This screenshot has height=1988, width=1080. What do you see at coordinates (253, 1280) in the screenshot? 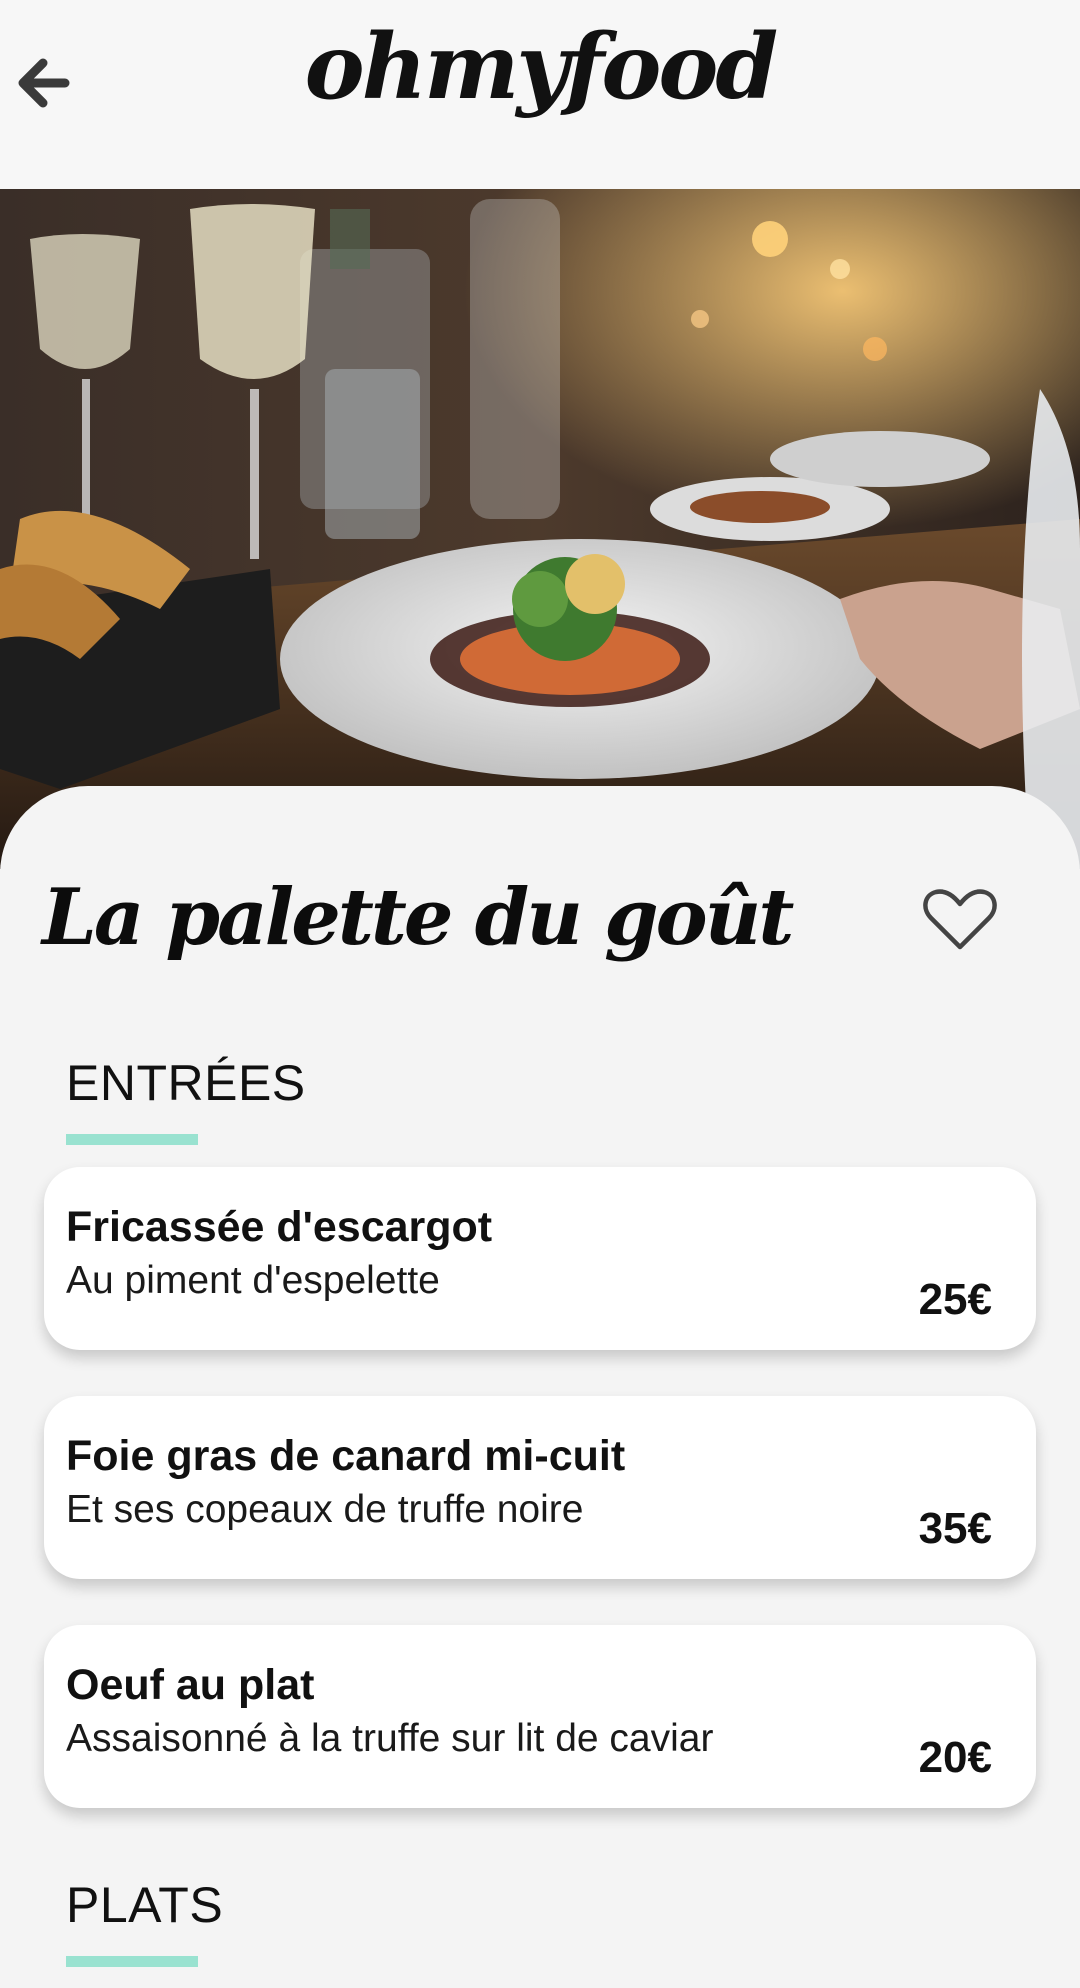
I see `menu-item-description: Au piment d'espelette` at bounding box center [253, 1280].